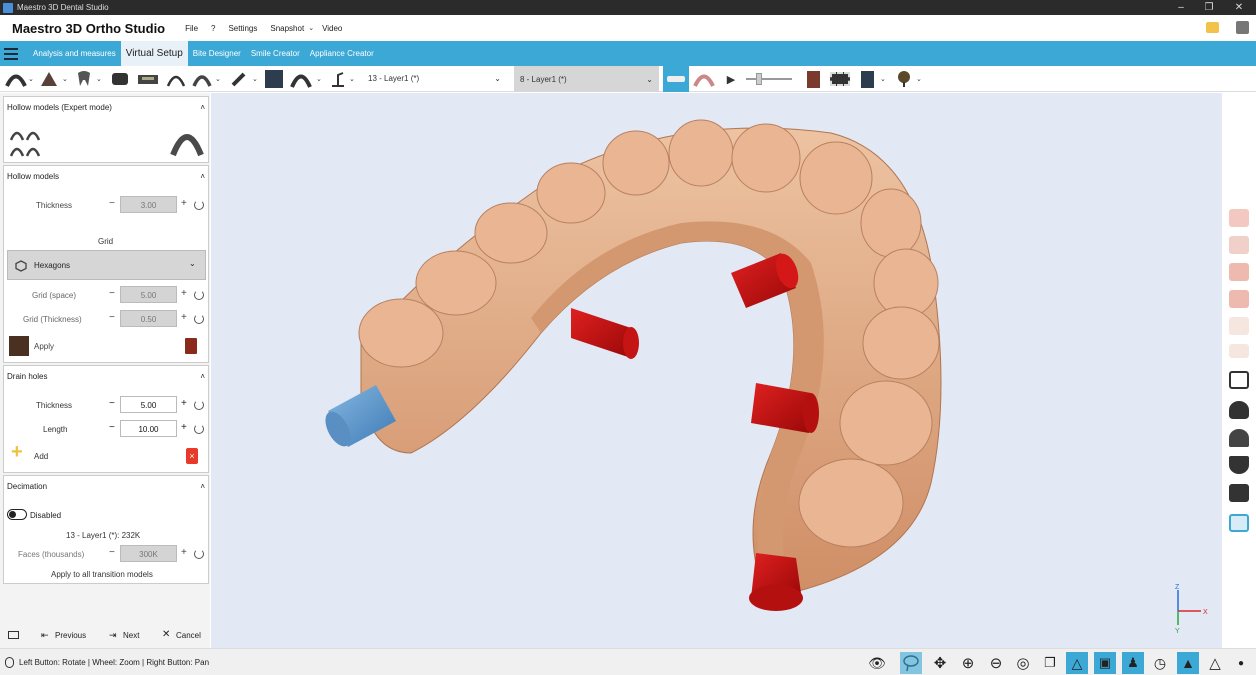 This screenshot has width=1256, height=675. What do you see at coordinates (1215, 663) in the screenshot?
I see `triangle-outline-icon: △` at bounding box center [1215, 663].